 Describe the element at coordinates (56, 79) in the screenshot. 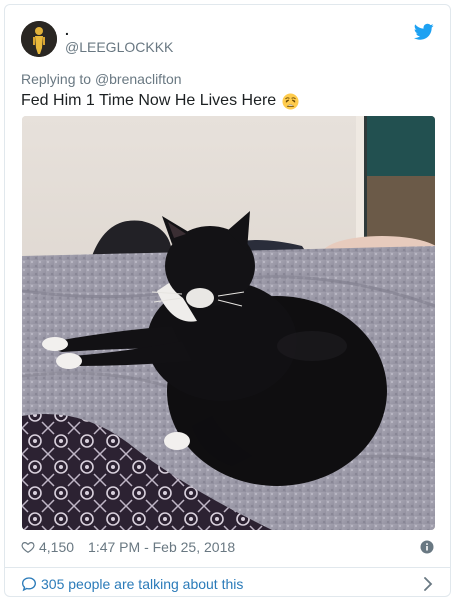

I see `reply-prefix: Replying to` at that location.